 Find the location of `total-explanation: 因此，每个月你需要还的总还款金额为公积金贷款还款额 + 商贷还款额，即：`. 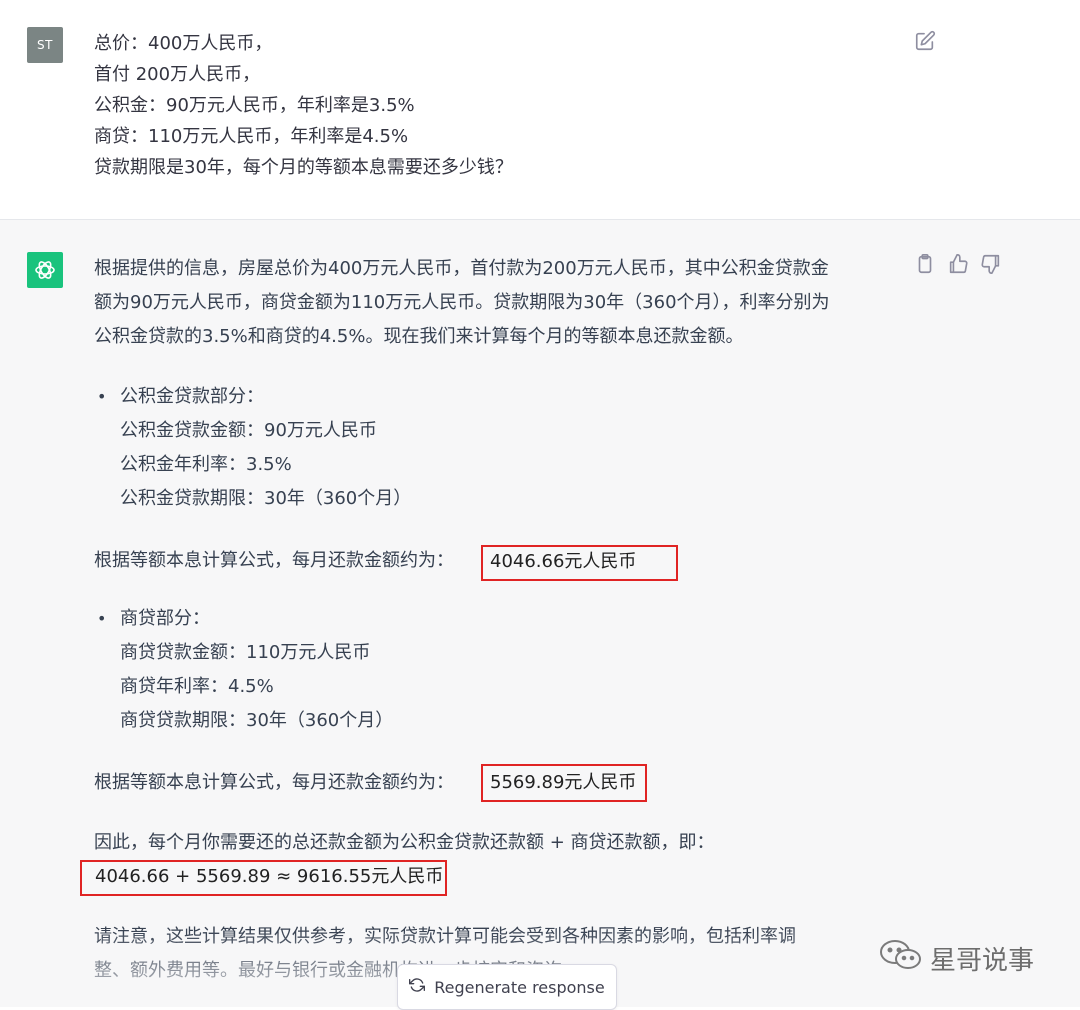

total-explanation: 因此，每个月你需要还的总还款金额为公积金贷款还款额 + 商贷还款额，即： is located at coordinates (404, 843).